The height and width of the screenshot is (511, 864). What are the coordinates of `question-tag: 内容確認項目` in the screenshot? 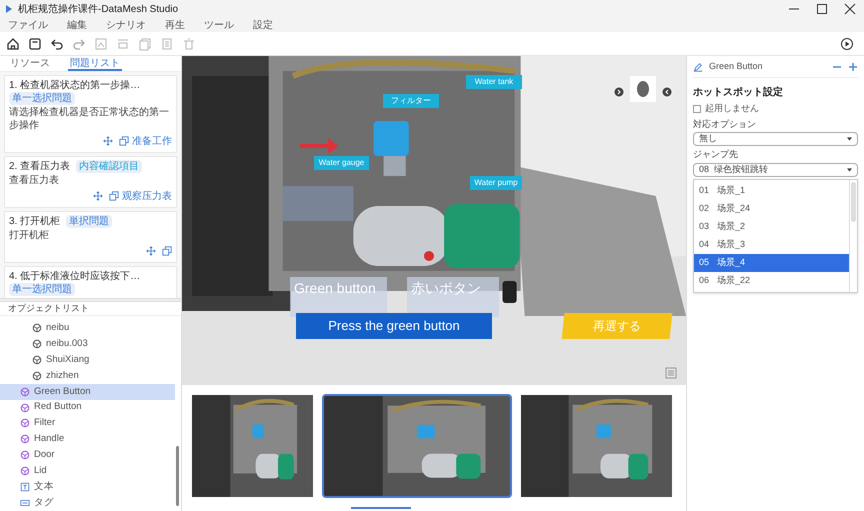 It's located at (109, 166).